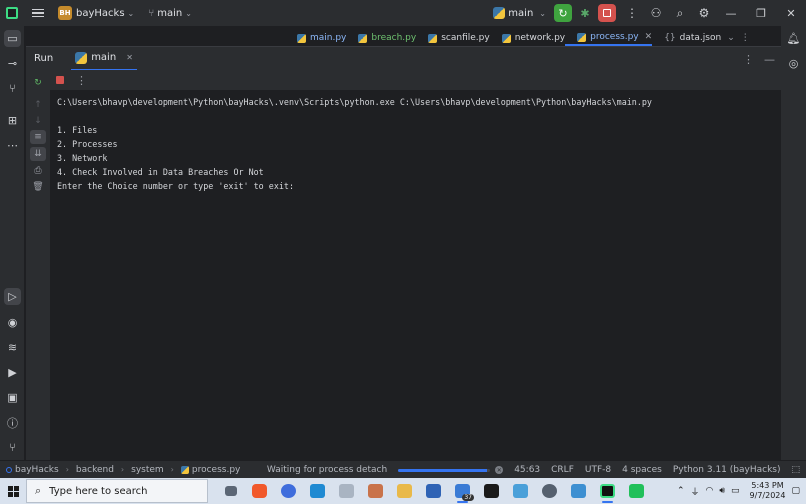 This screenshot has width=806, height=504. I want to click on main-menu-icon, so click(38, 13).